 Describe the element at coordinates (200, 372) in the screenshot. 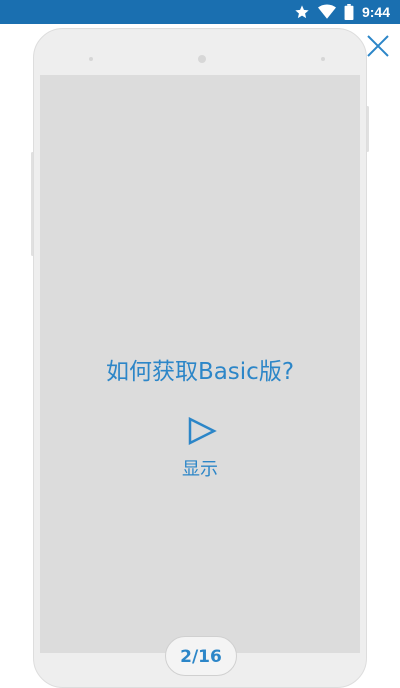

I see `slide-question: 如何获取Basic版?` at that location.